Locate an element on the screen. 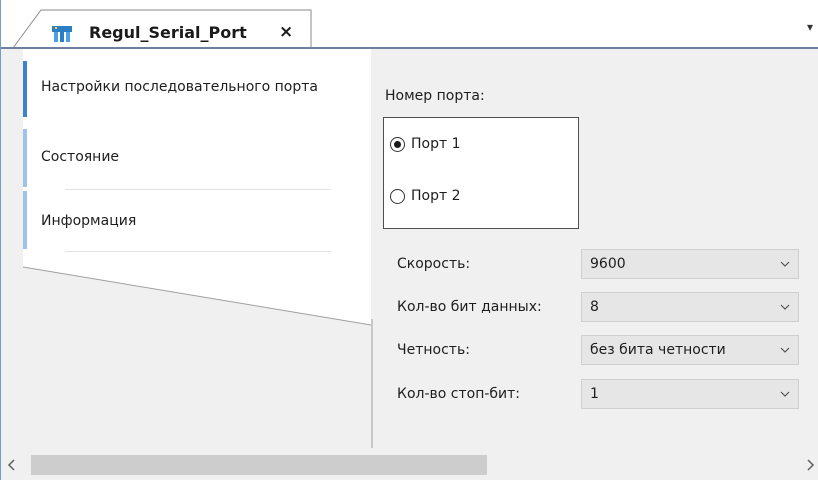 Image resolution: width=818 pixels, height=480 pixels. stop-bits-value: 1 is located at coordinates (594, 394).